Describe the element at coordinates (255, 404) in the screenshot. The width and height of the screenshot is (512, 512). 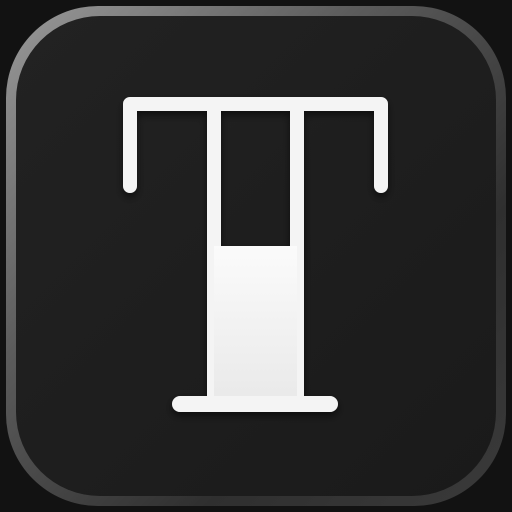
I see `glyph-foot` at that location.